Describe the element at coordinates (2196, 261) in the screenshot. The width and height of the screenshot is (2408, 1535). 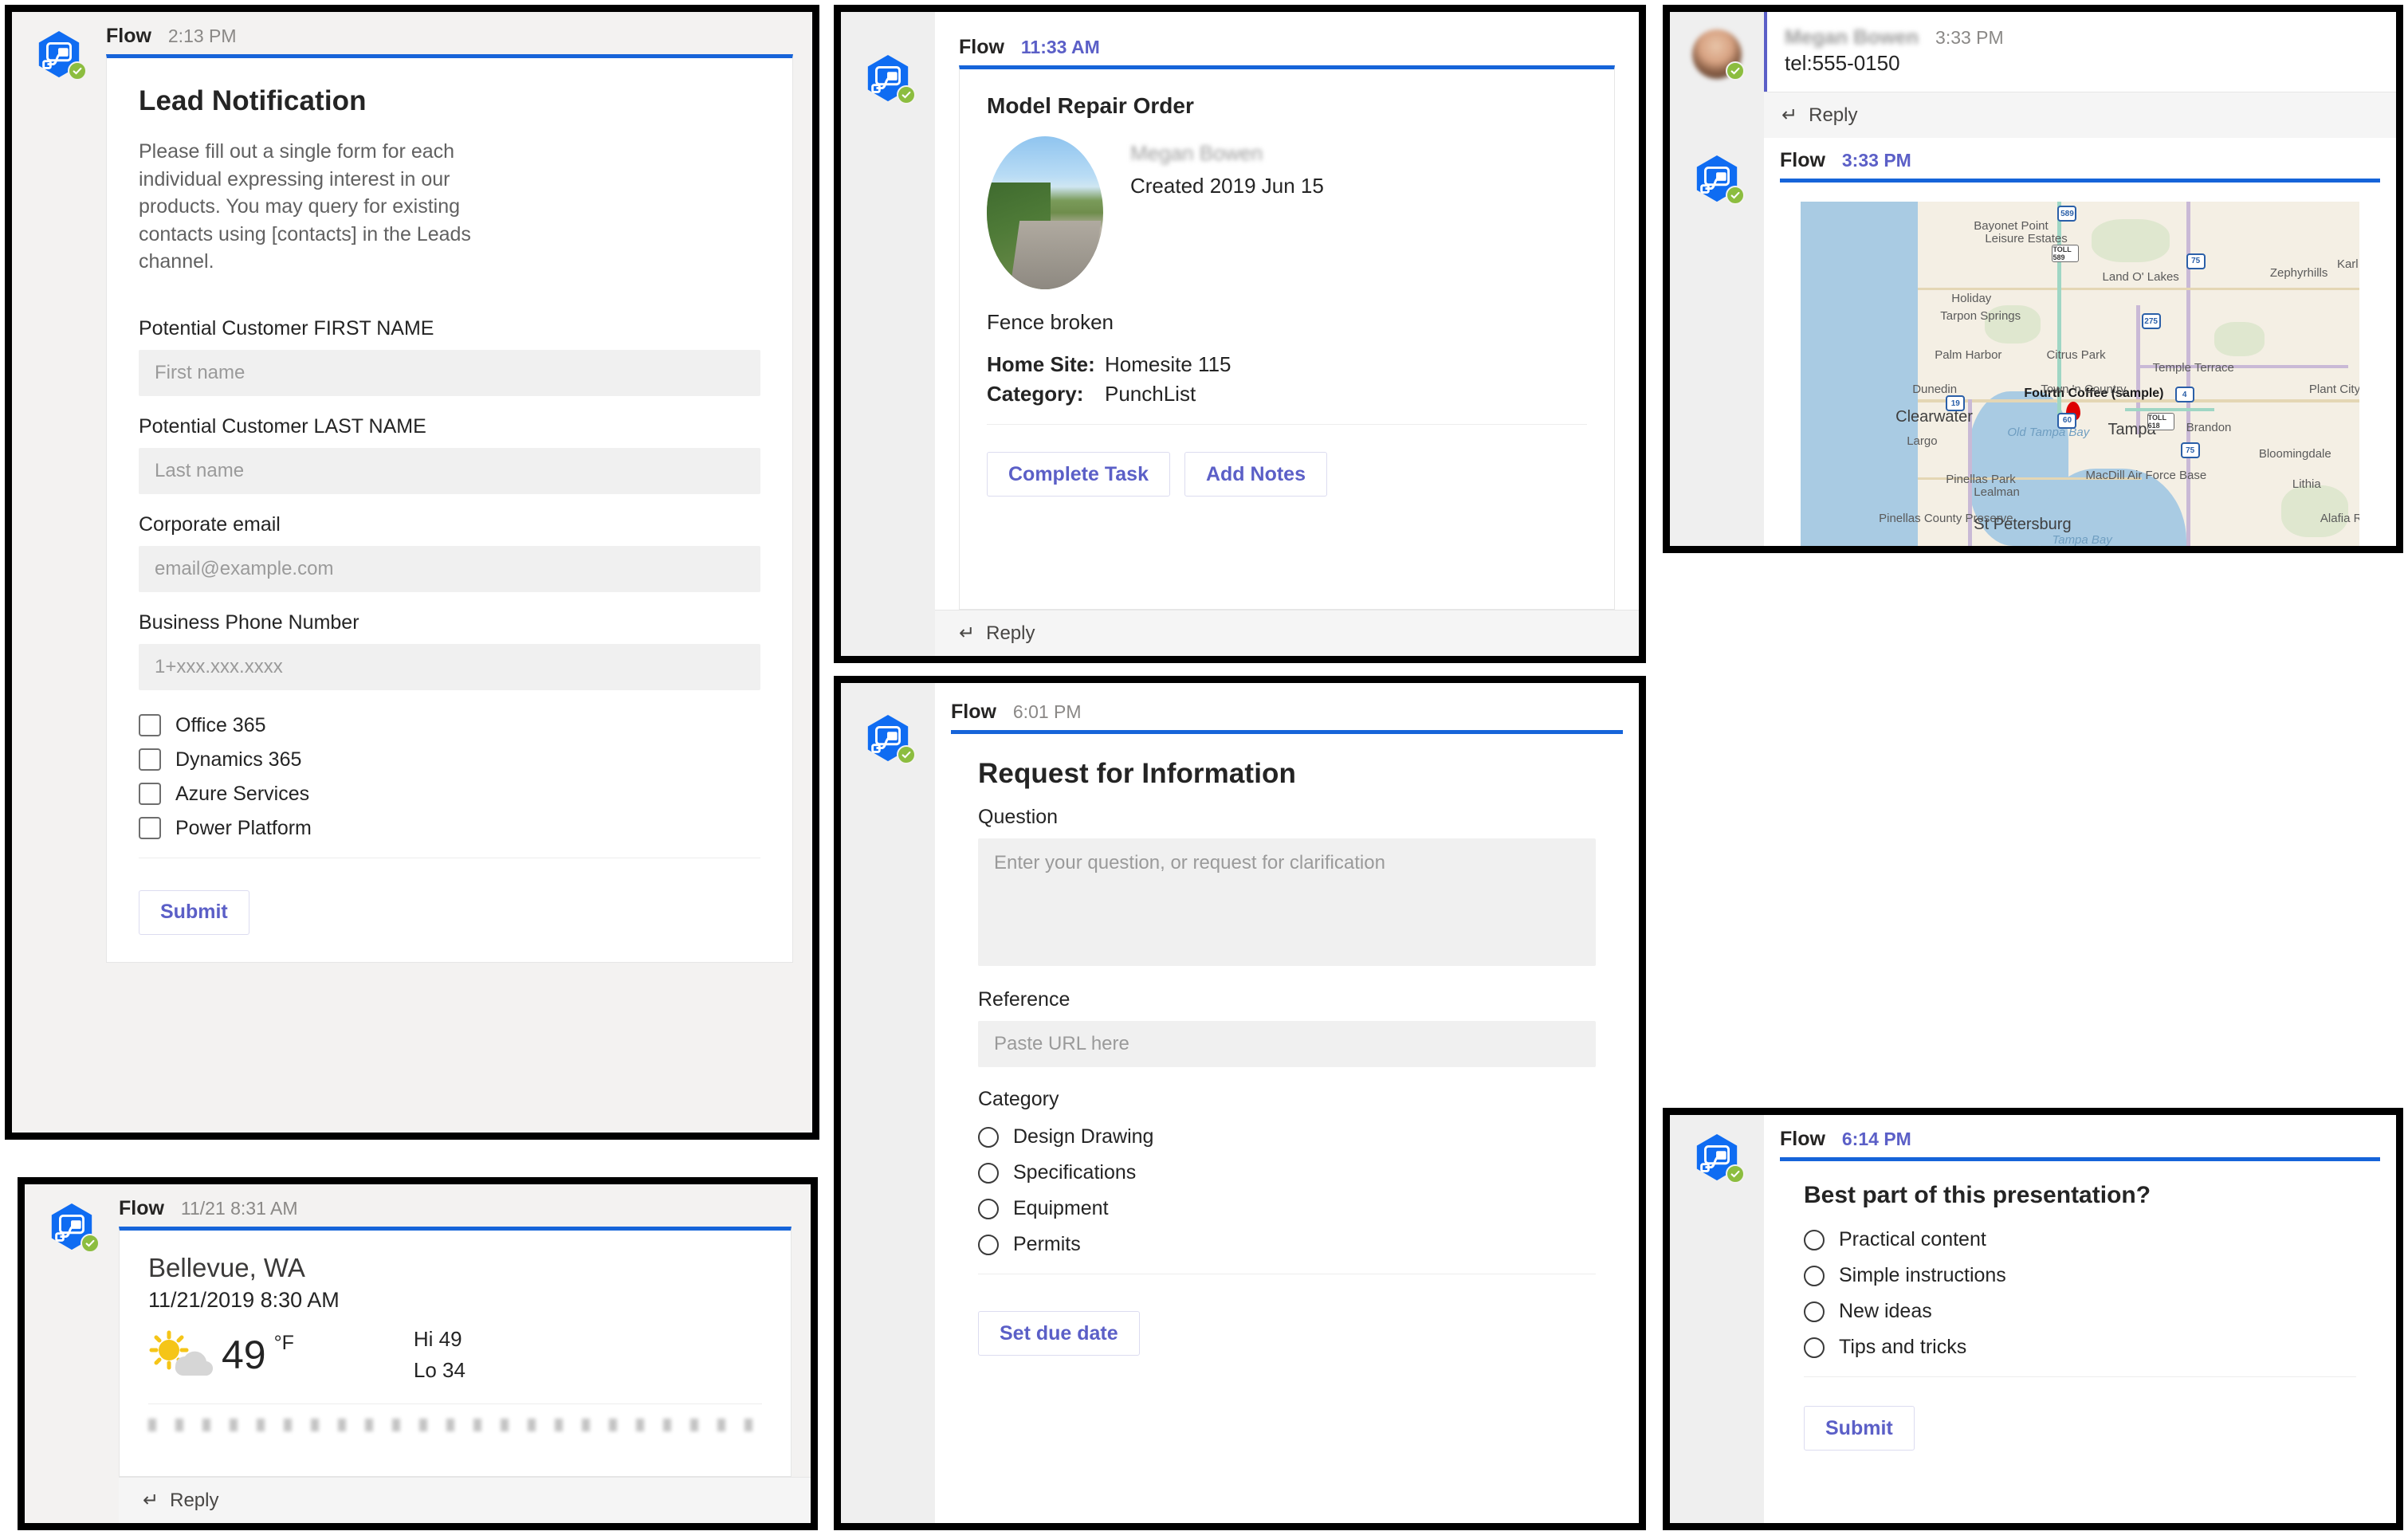
I see `map-highway-shield: 75` at that location.